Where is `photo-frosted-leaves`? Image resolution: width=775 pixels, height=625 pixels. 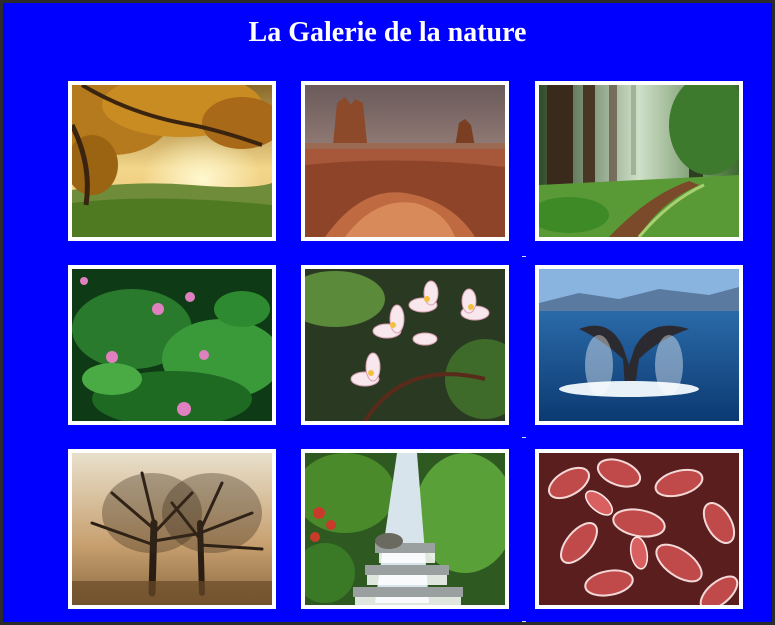
photo-frosted-leaves is located at coordinates (639, 529).